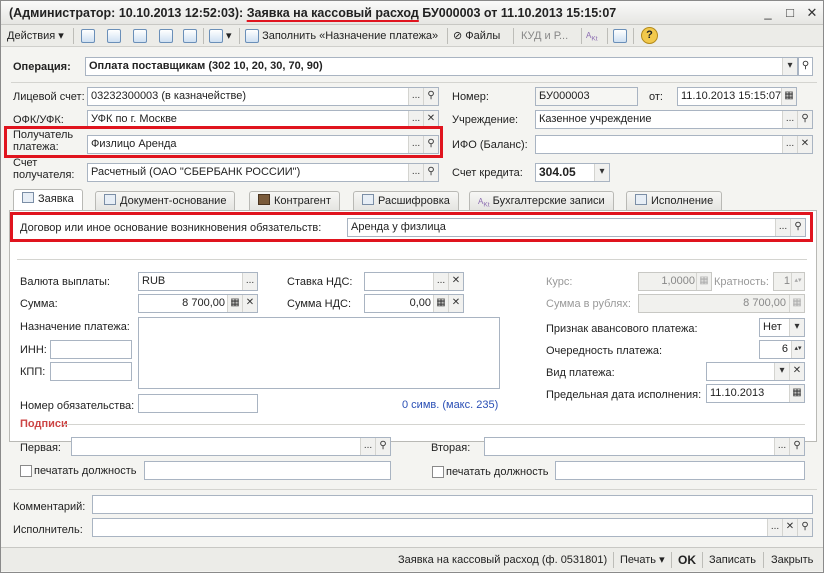  Describe the element at coordinates (620, 36) in the screenshot. I see `report-icon` at that location.